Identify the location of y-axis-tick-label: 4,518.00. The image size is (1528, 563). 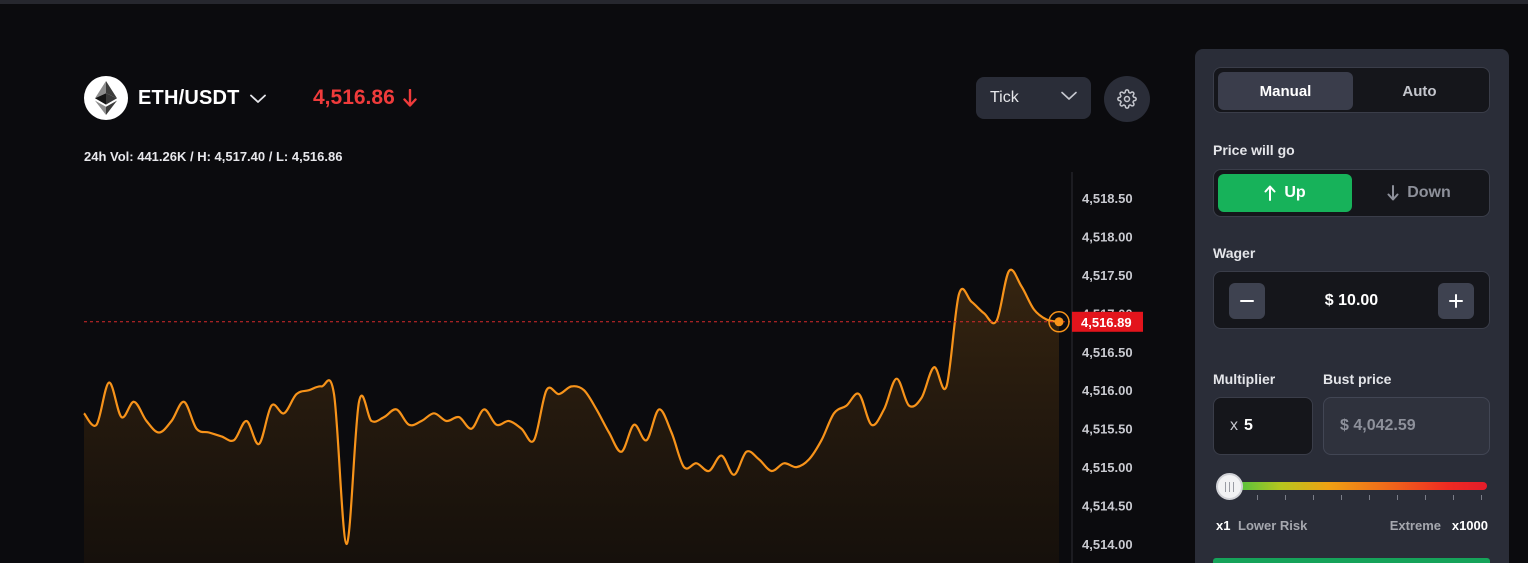
(1107, 236).